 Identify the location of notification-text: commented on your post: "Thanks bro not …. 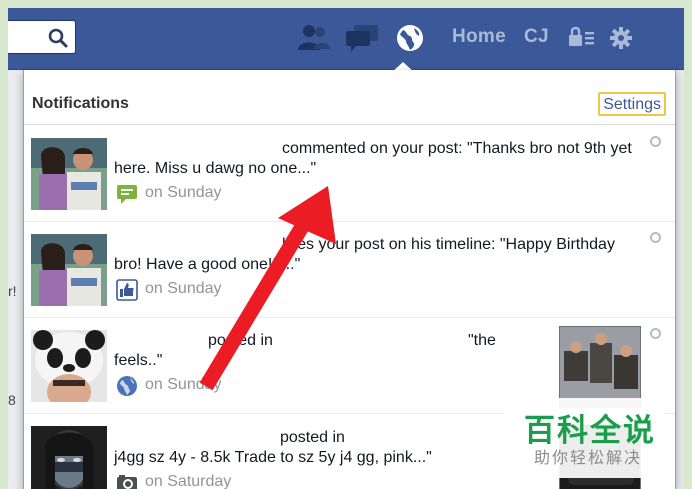
(457, 148).